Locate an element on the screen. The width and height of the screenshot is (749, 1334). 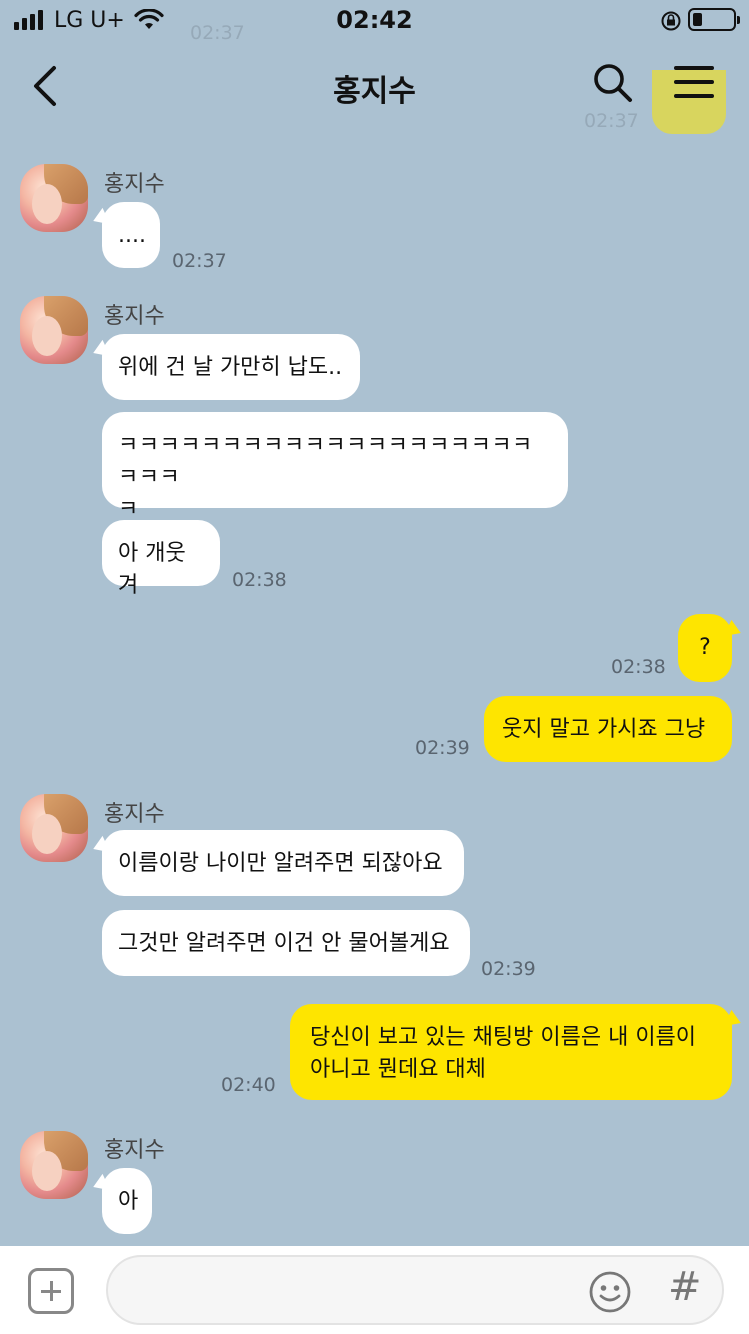
status-bar: LG U+ 02:42 is located at coordinates (374, 20).